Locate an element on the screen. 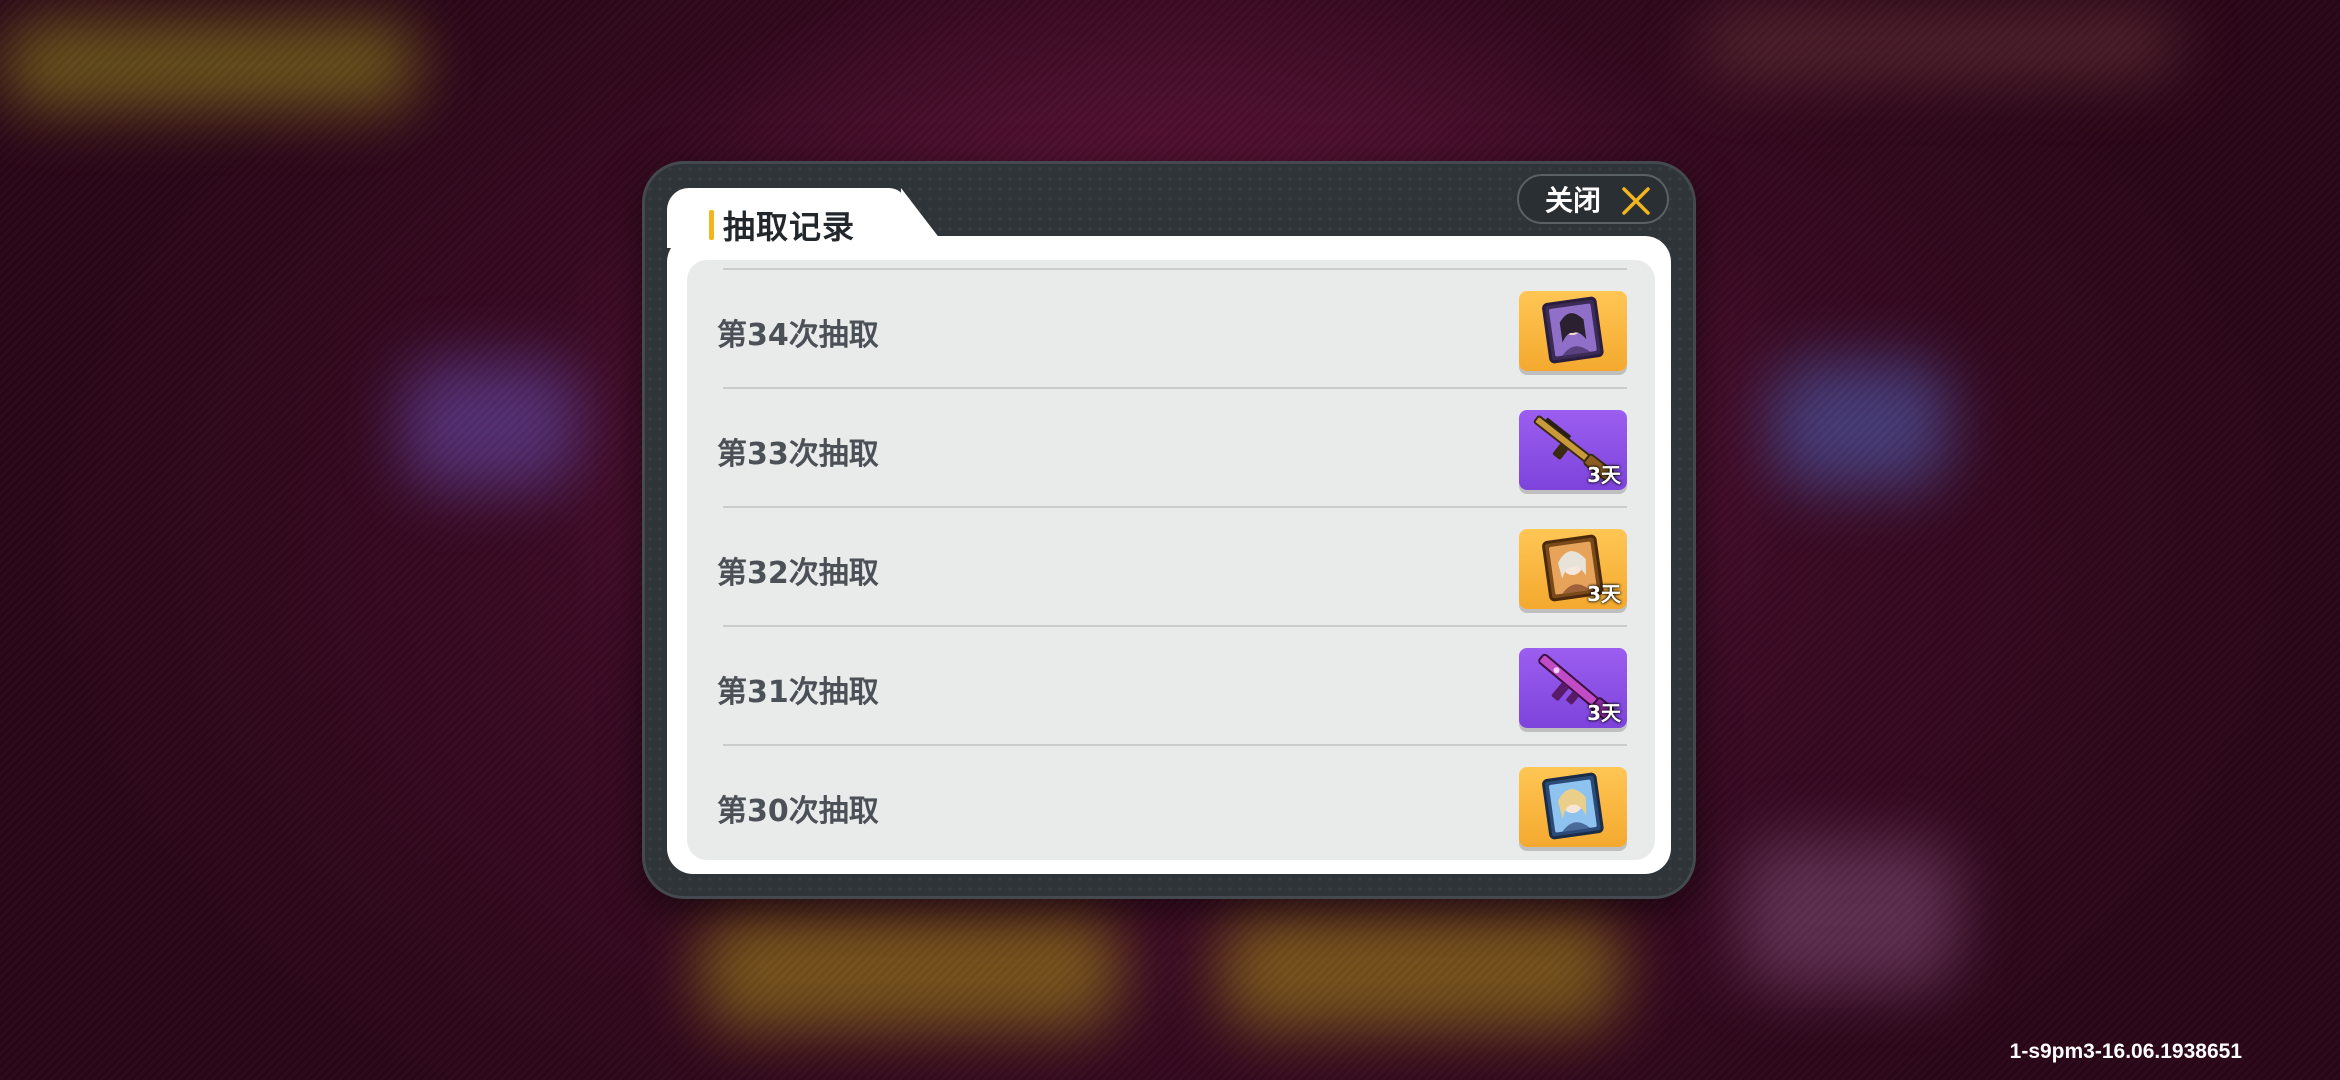 The image size is (2340, 1080). draw-record-row: 第31次抽取 3天 is located at coordinates (1172, 684).